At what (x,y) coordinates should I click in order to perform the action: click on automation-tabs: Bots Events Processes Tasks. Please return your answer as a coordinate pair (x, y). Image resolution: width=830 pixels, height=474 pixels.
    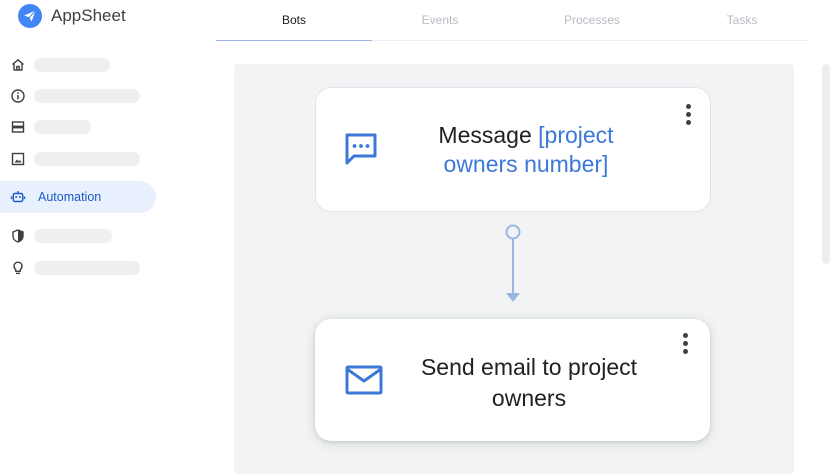
    Looking at the image, I should click on (512, 20).